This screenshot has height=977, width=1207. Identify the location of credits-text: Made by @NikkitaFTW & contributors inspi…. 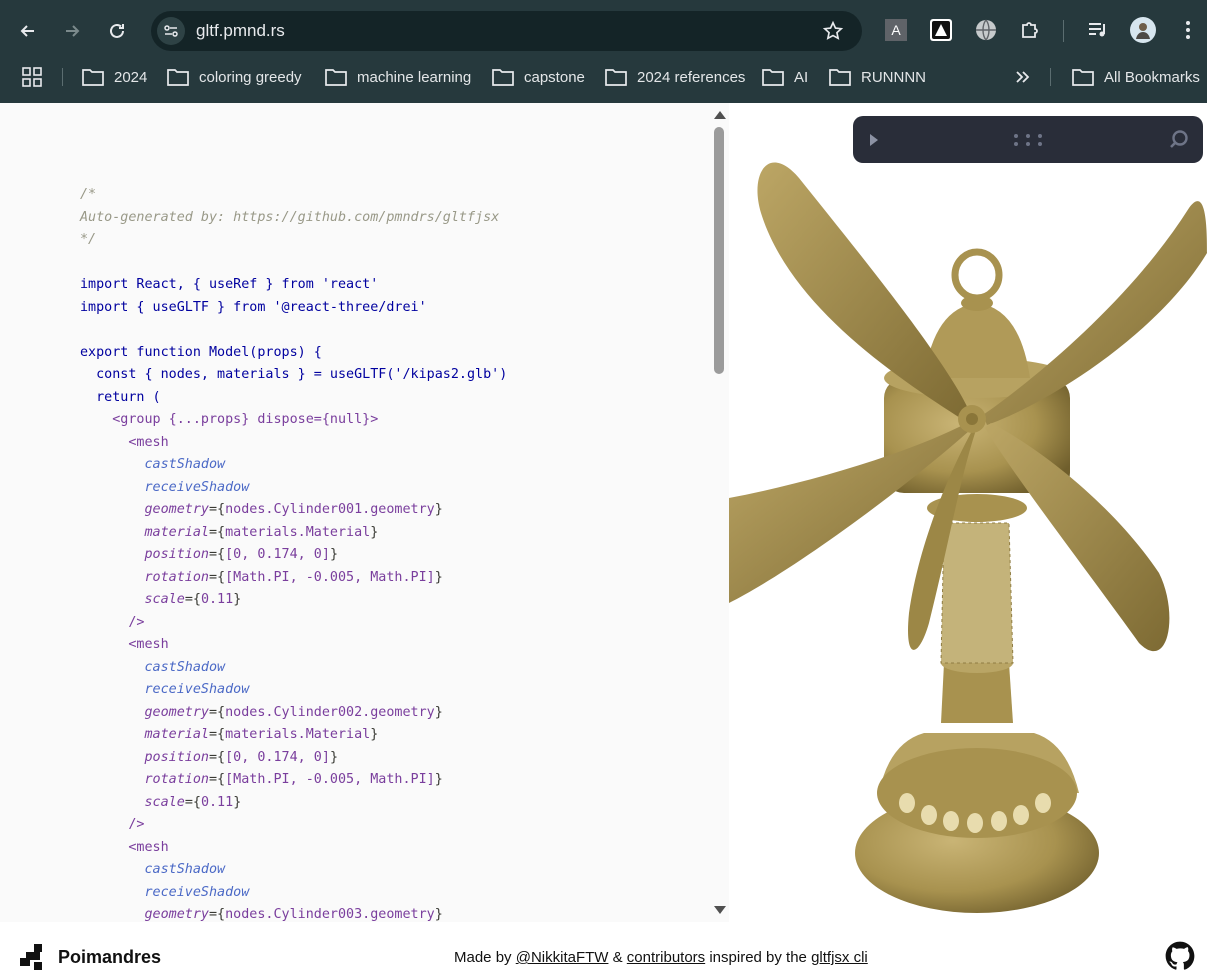
(661, 957).